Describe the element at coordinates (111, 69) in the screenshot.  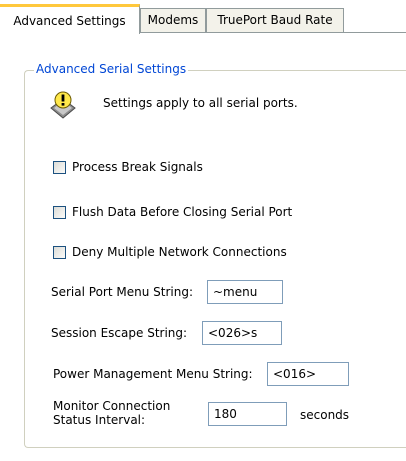
I see `group-title: Advanced Serial Settings` at that location.